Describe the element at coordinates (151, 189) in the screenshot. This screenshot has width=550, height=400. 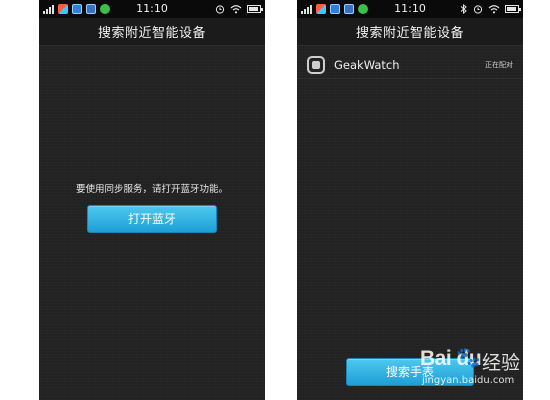
I see `bluetooth-prompt-text: 要使用同步服务，请打开蓝牙功能。` at that location.